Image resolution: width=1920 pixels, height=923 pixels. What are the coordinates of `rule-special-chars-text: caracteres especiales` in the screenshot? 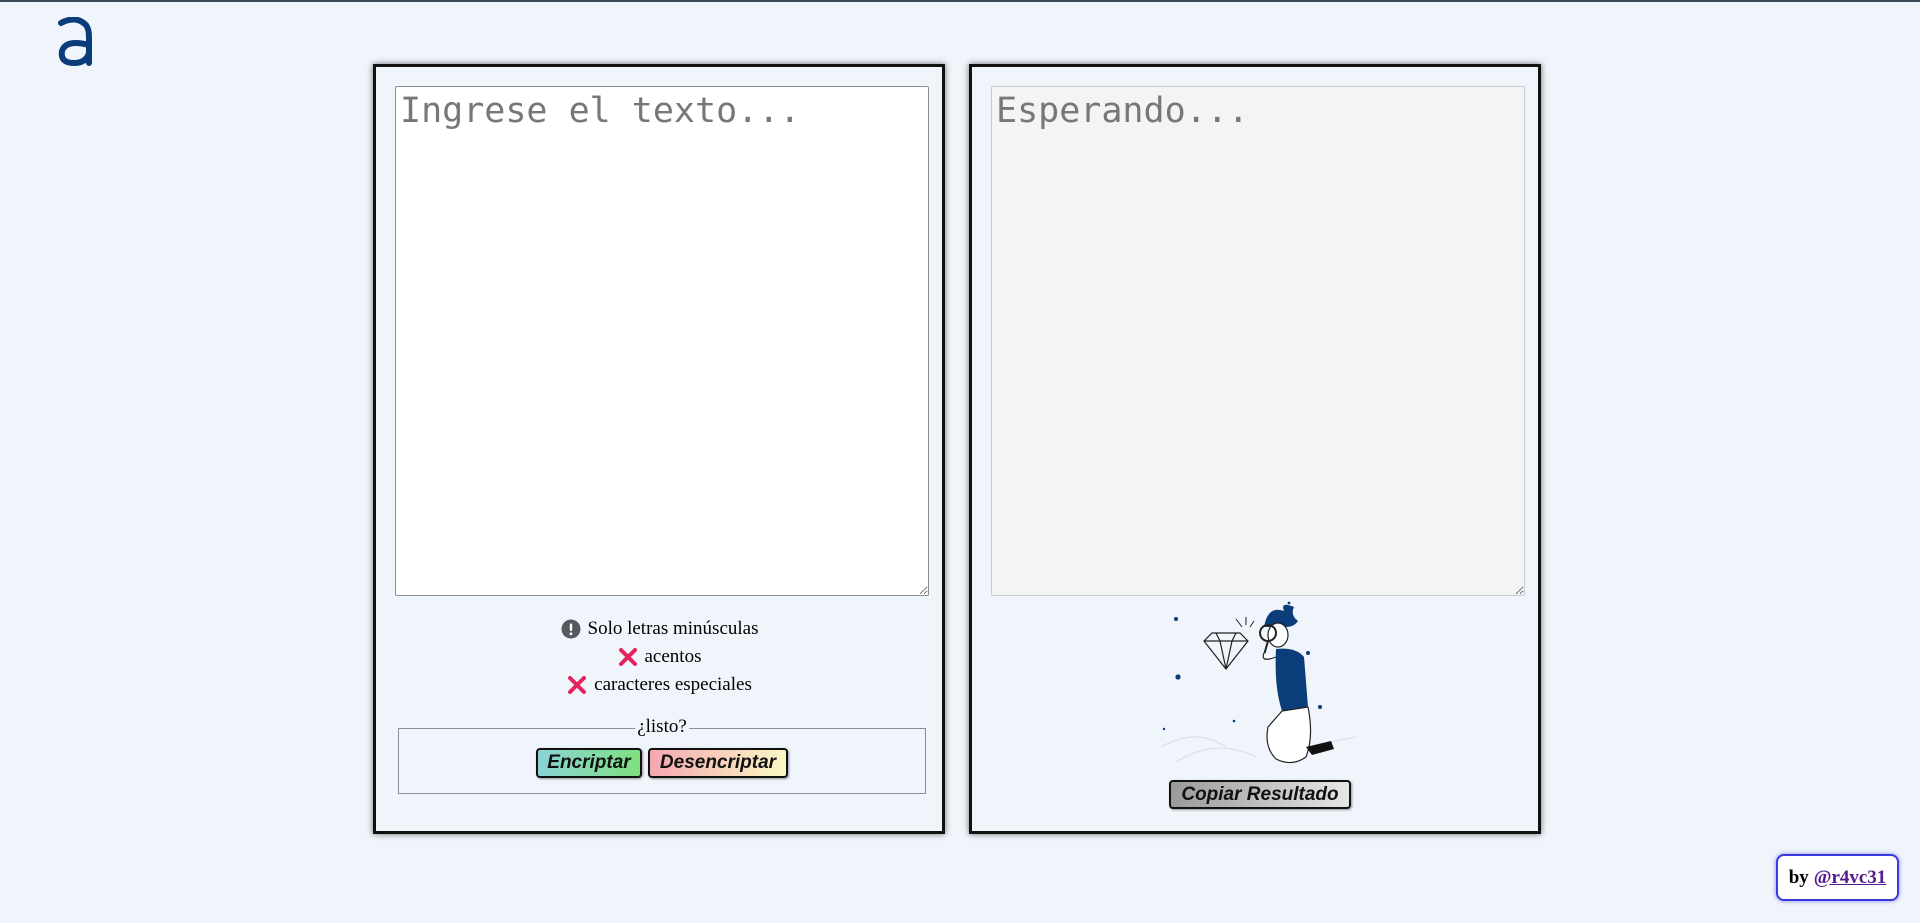 It's located at (673, 684).